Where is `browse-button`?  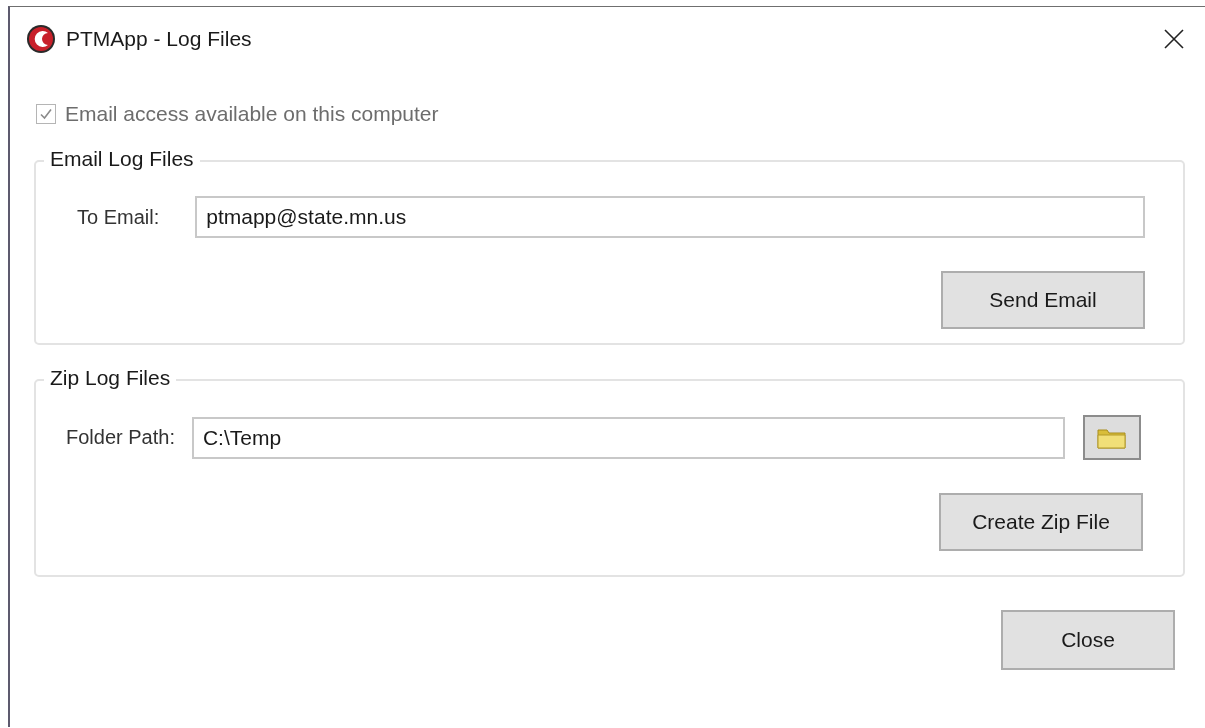 browse-button is located at coordinates (1112, 437).